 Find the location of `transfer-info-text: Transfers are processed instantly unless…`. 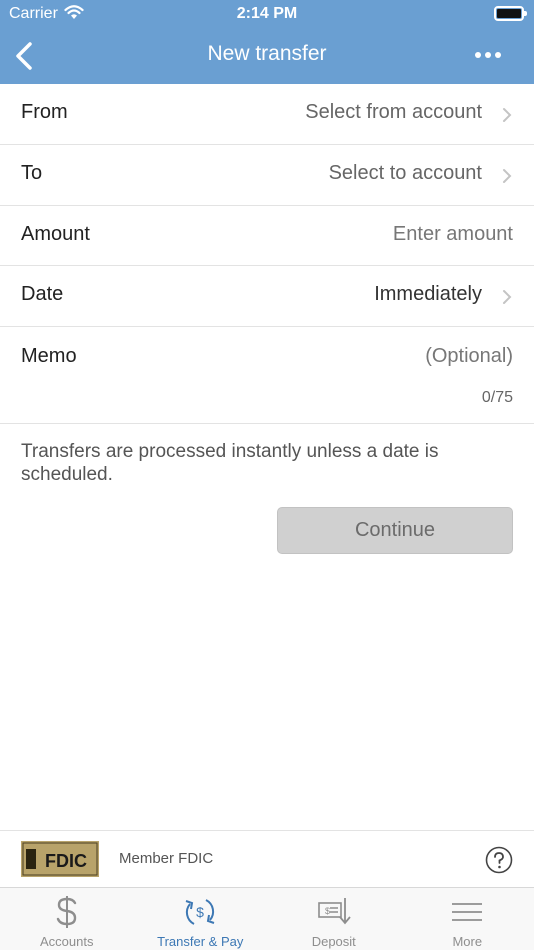

transfer-info-text: Transfers are processed instantly unless… is located at coordinates (230, 463).